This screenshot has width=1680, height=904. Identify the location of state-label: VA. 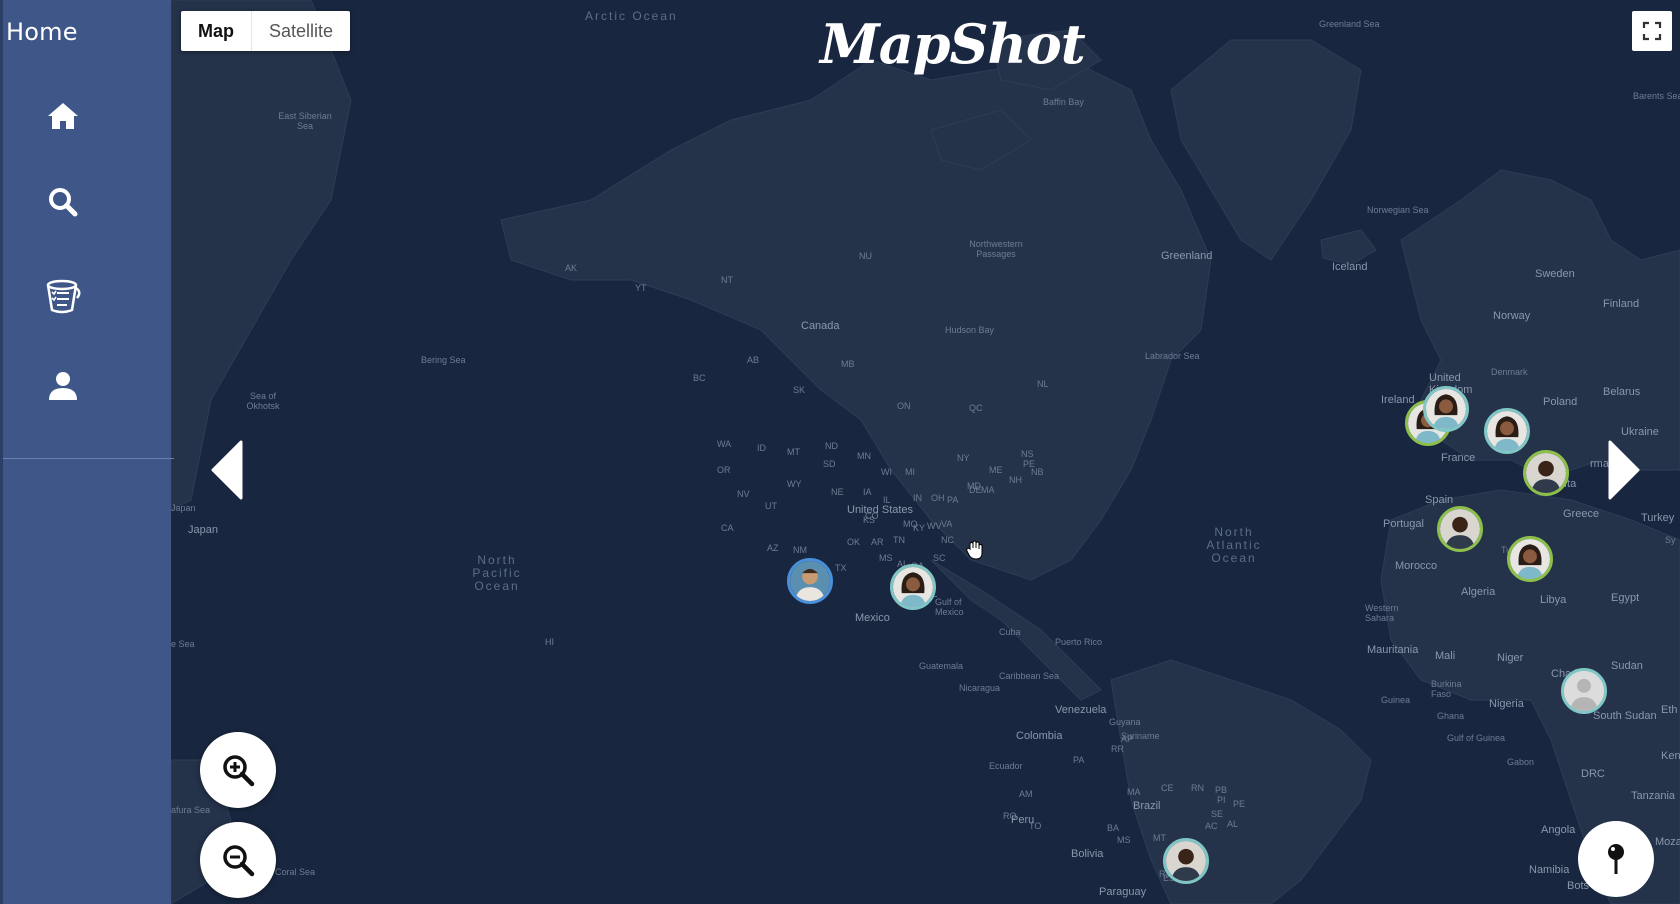
(947, 524).